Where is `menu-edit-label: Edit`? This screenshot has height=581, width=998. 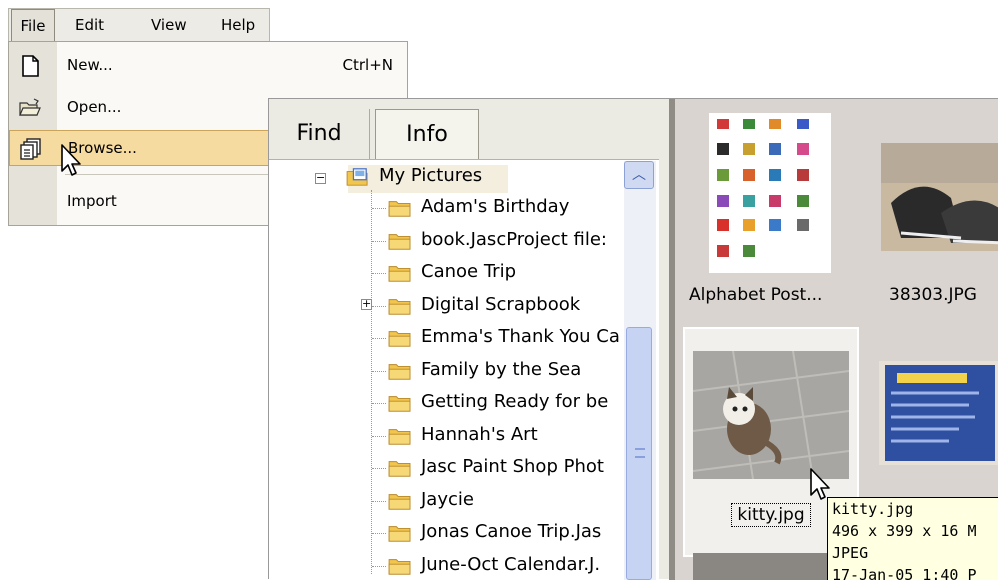
menu-edit-label: Edit is located at coordinates (90, 25).